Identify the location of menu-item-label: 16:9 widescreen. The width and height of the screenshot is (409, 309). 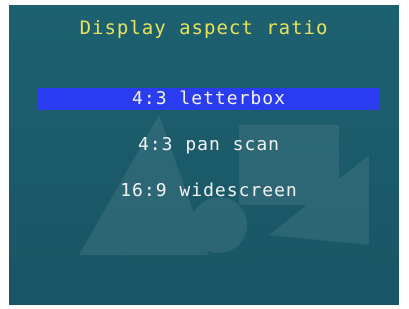
(209, 190).